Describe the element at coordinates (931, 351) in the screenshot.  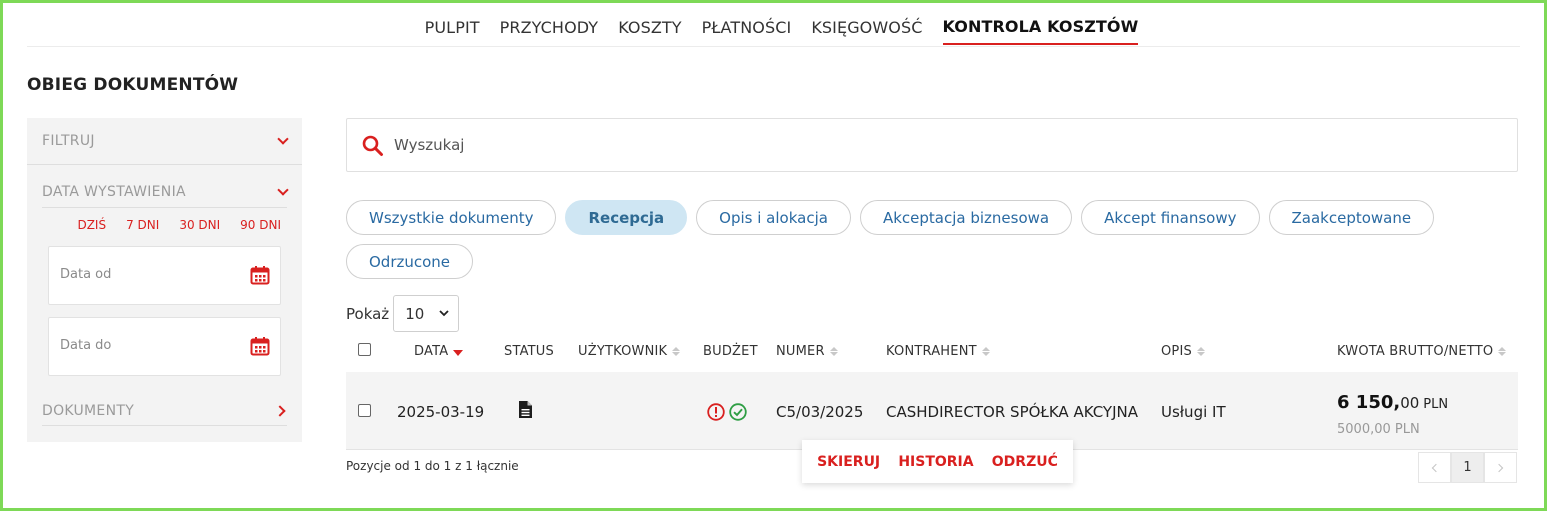
I see `col-contractor-label: KONTRAHENT` at that location.